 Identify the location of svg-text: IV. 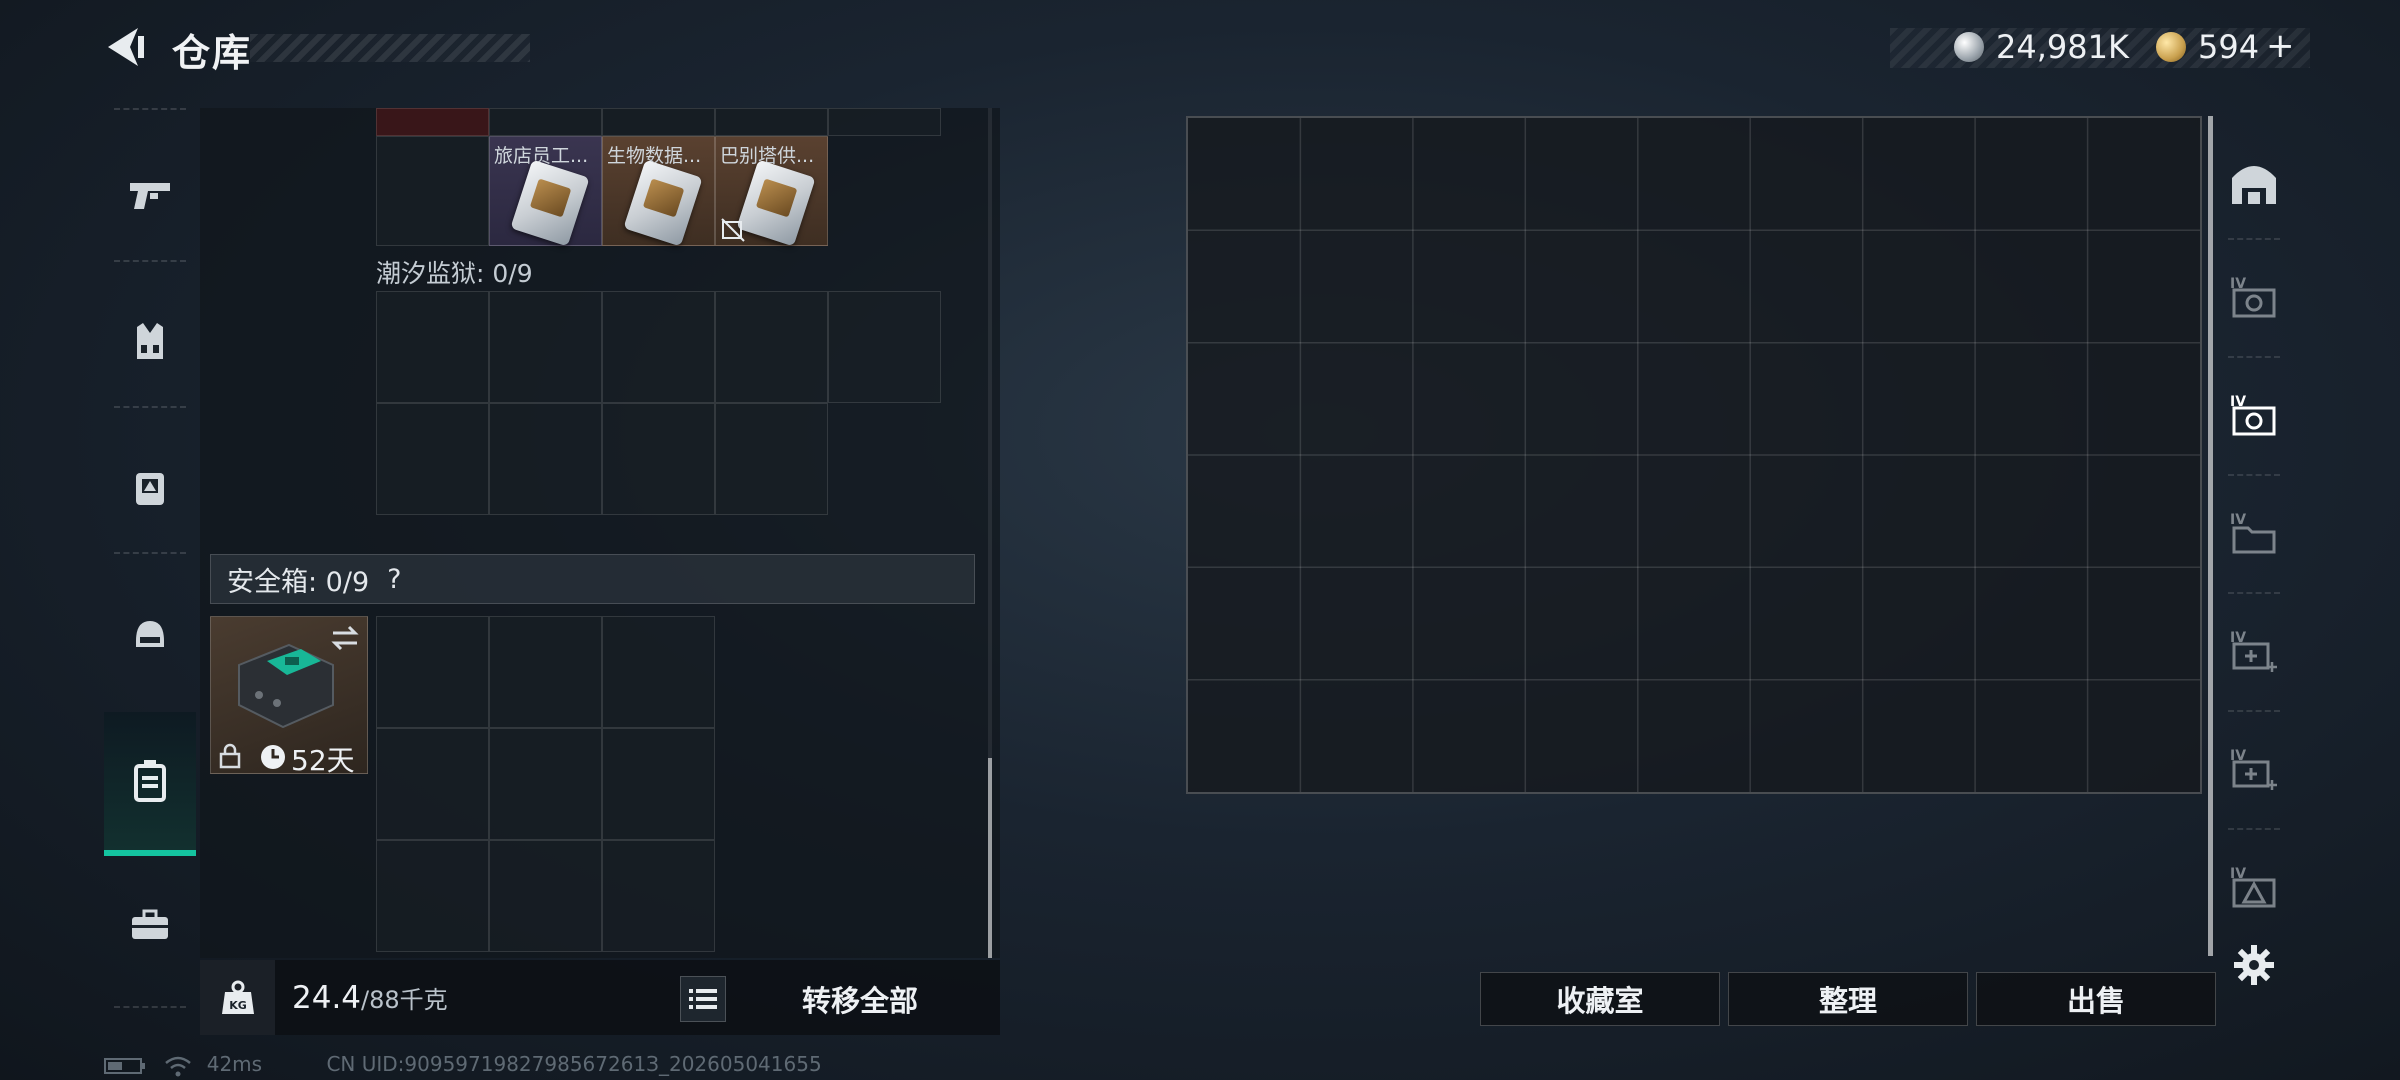
(2238, 520).